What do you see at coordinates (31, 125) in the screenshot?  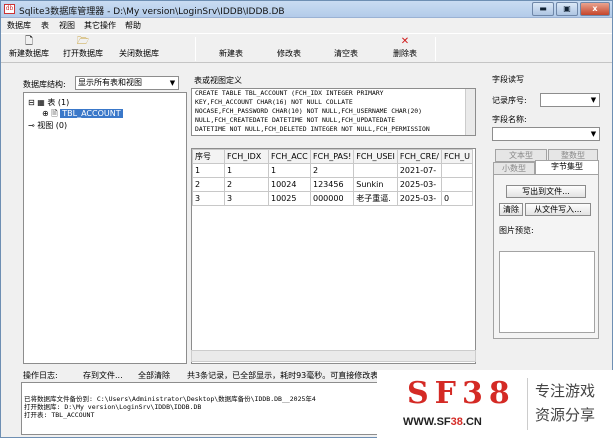 I see `view-icon: ⊸` at bounding box center [31, 125].